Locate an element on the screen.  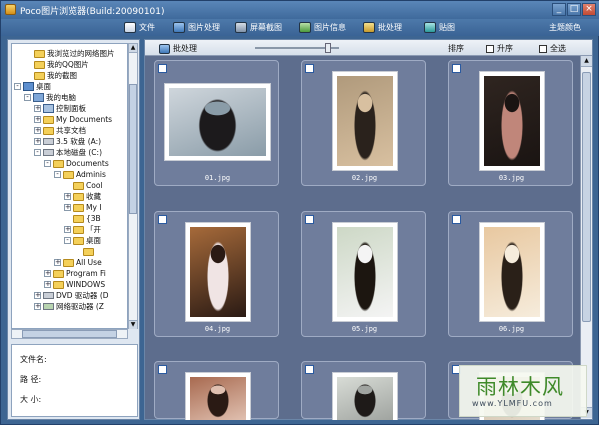
tree-item-start-menu: + 「开 is located at coordinates (82, 229).